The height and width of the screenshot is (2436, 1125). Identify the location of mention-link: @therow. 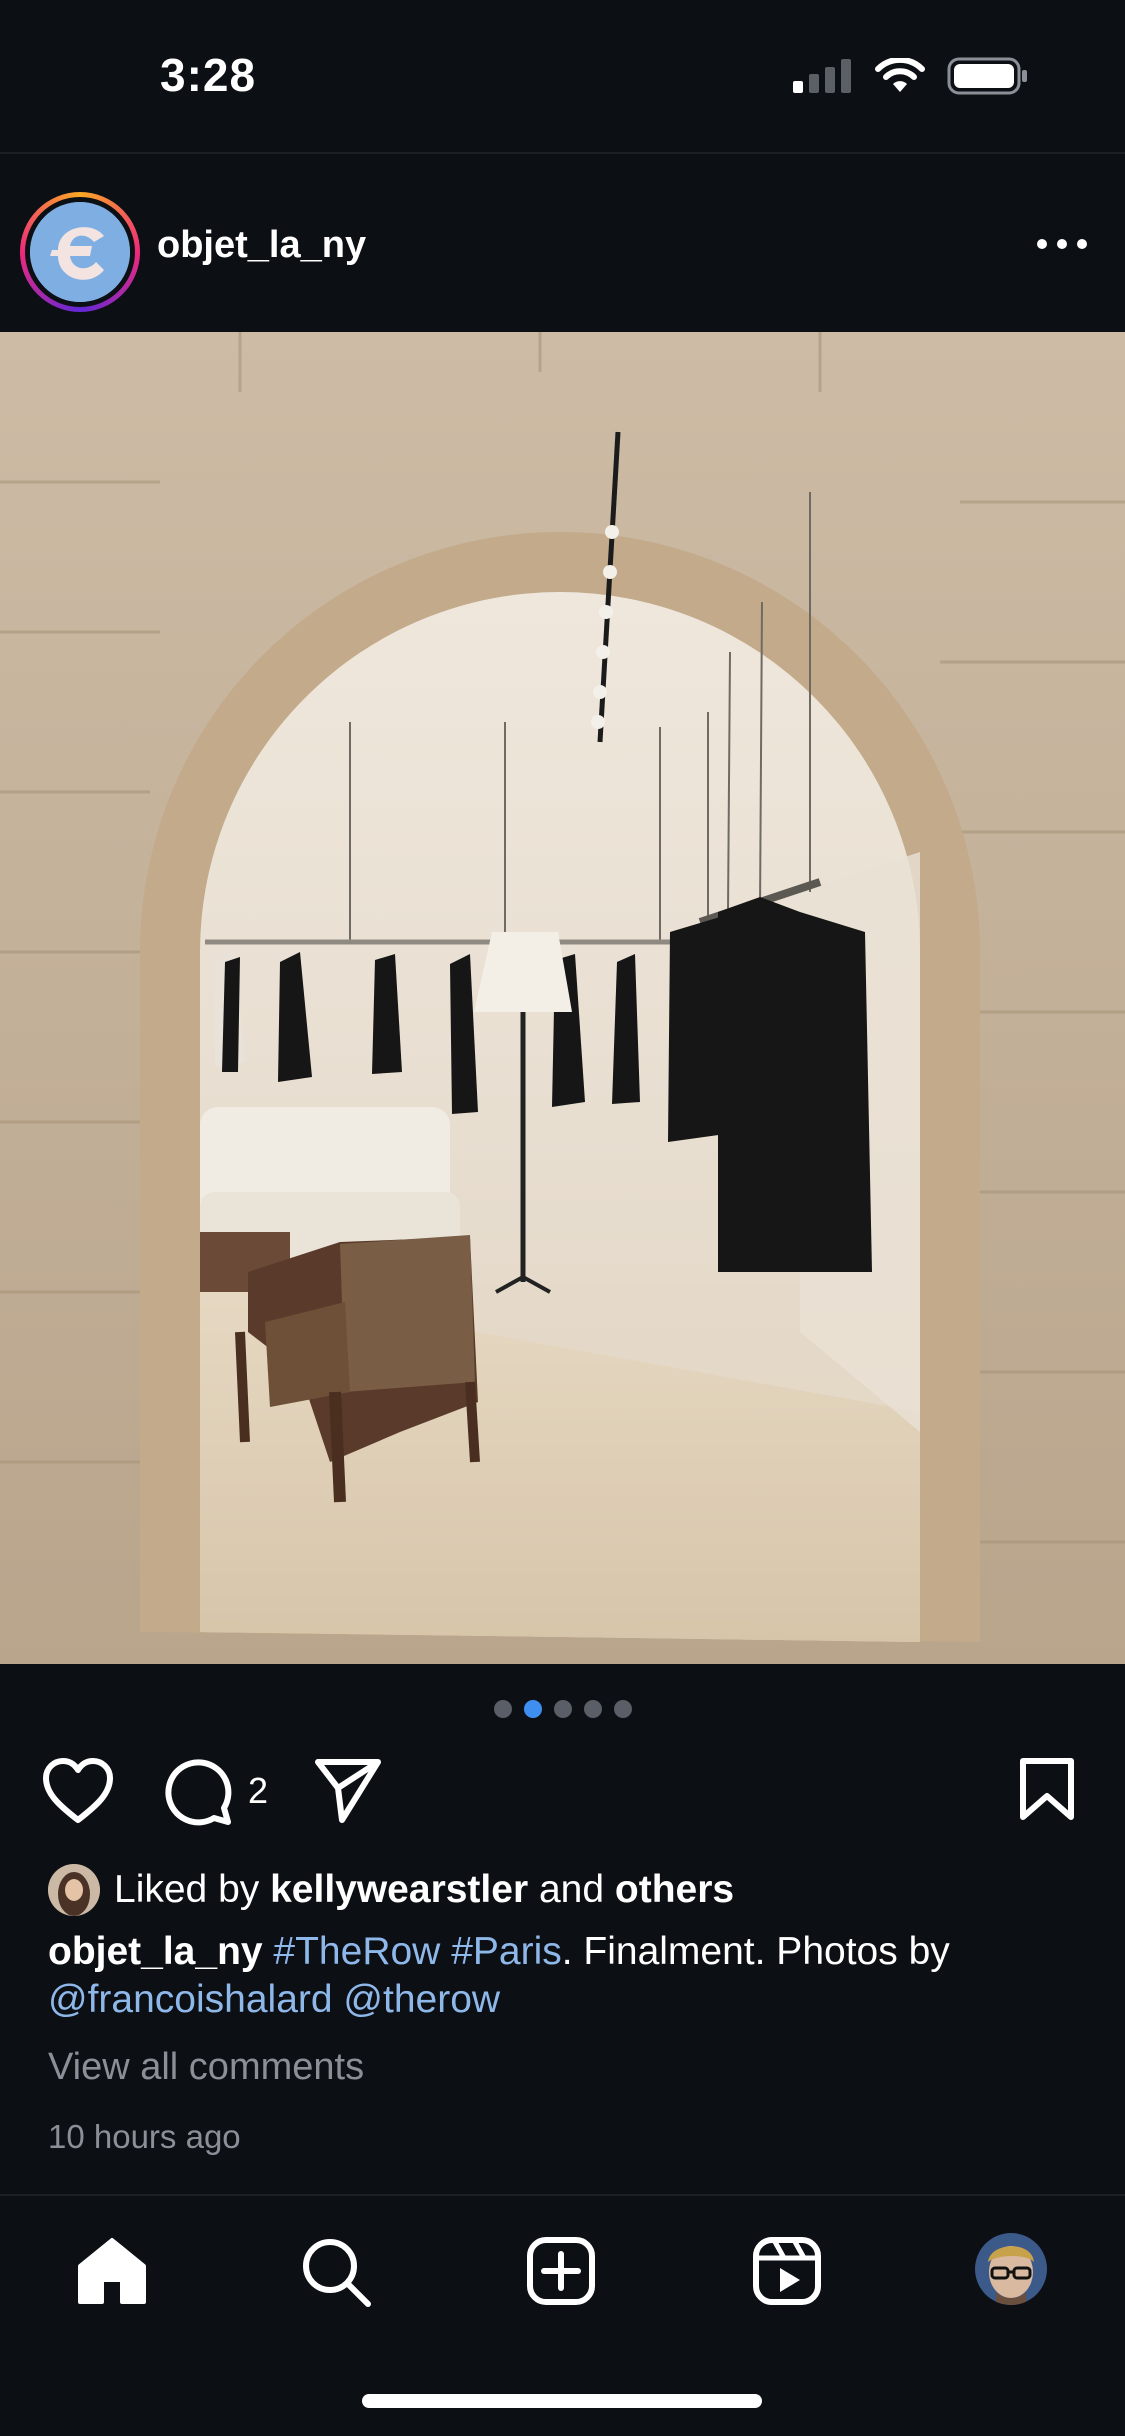
(421, 1999).